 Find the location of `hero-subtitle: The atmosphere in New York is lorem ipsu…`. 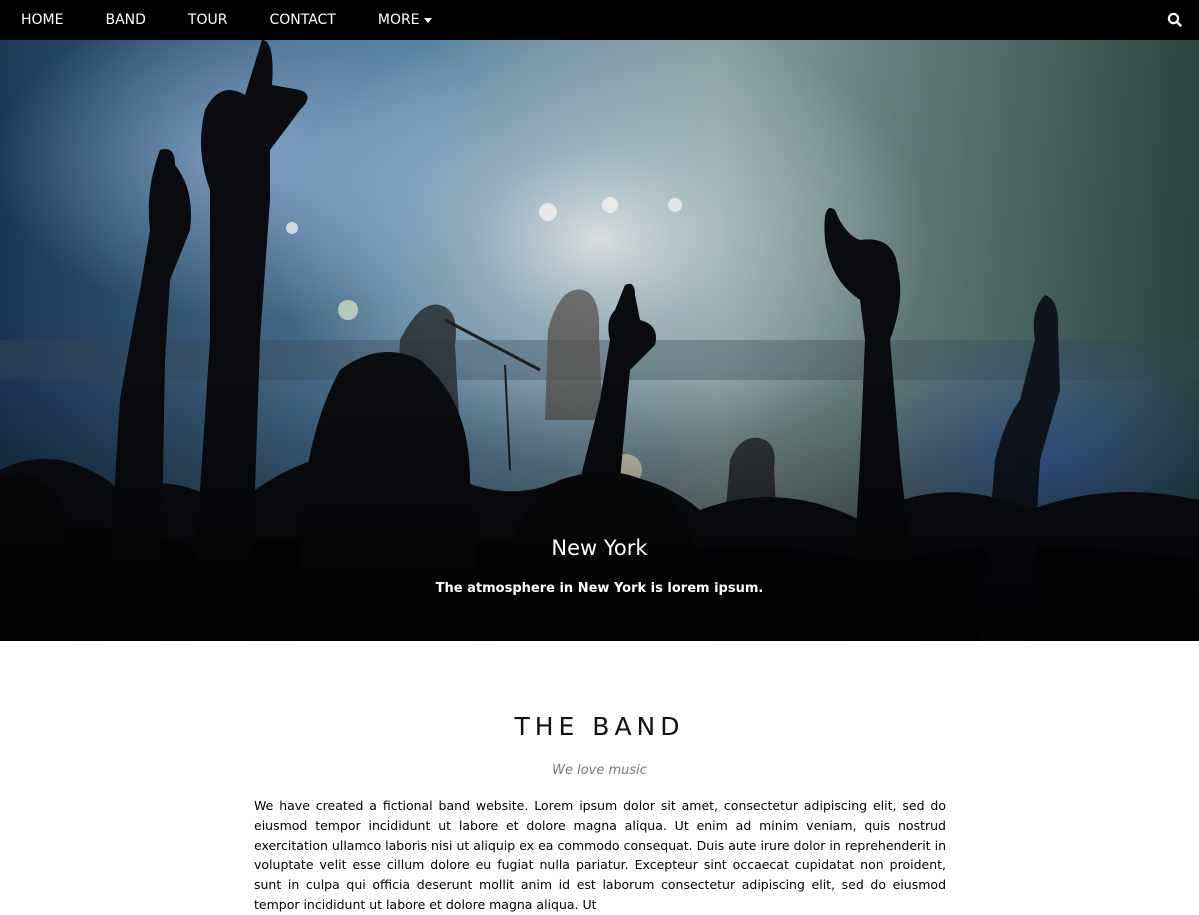

hero-subtitle: The atmosphere in New York is lorem ipsu… is located at coordinates (599, 588).